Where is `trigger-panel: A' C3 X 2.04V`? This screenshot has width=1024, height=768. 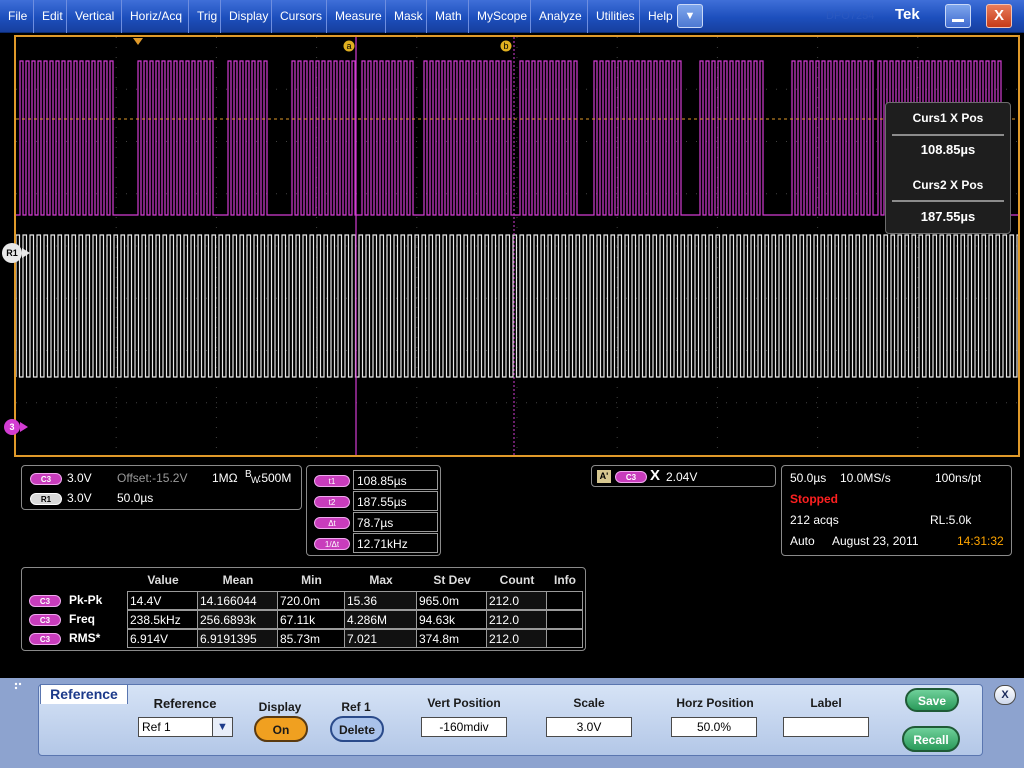
trigger-panel: A' C3 X 2.04V is located at coordinates (683, 476).